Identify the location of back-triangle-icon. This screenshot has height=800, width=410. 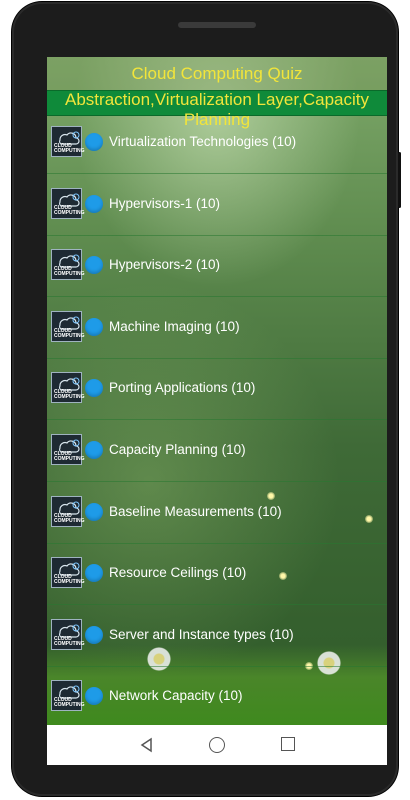
(147, 745).